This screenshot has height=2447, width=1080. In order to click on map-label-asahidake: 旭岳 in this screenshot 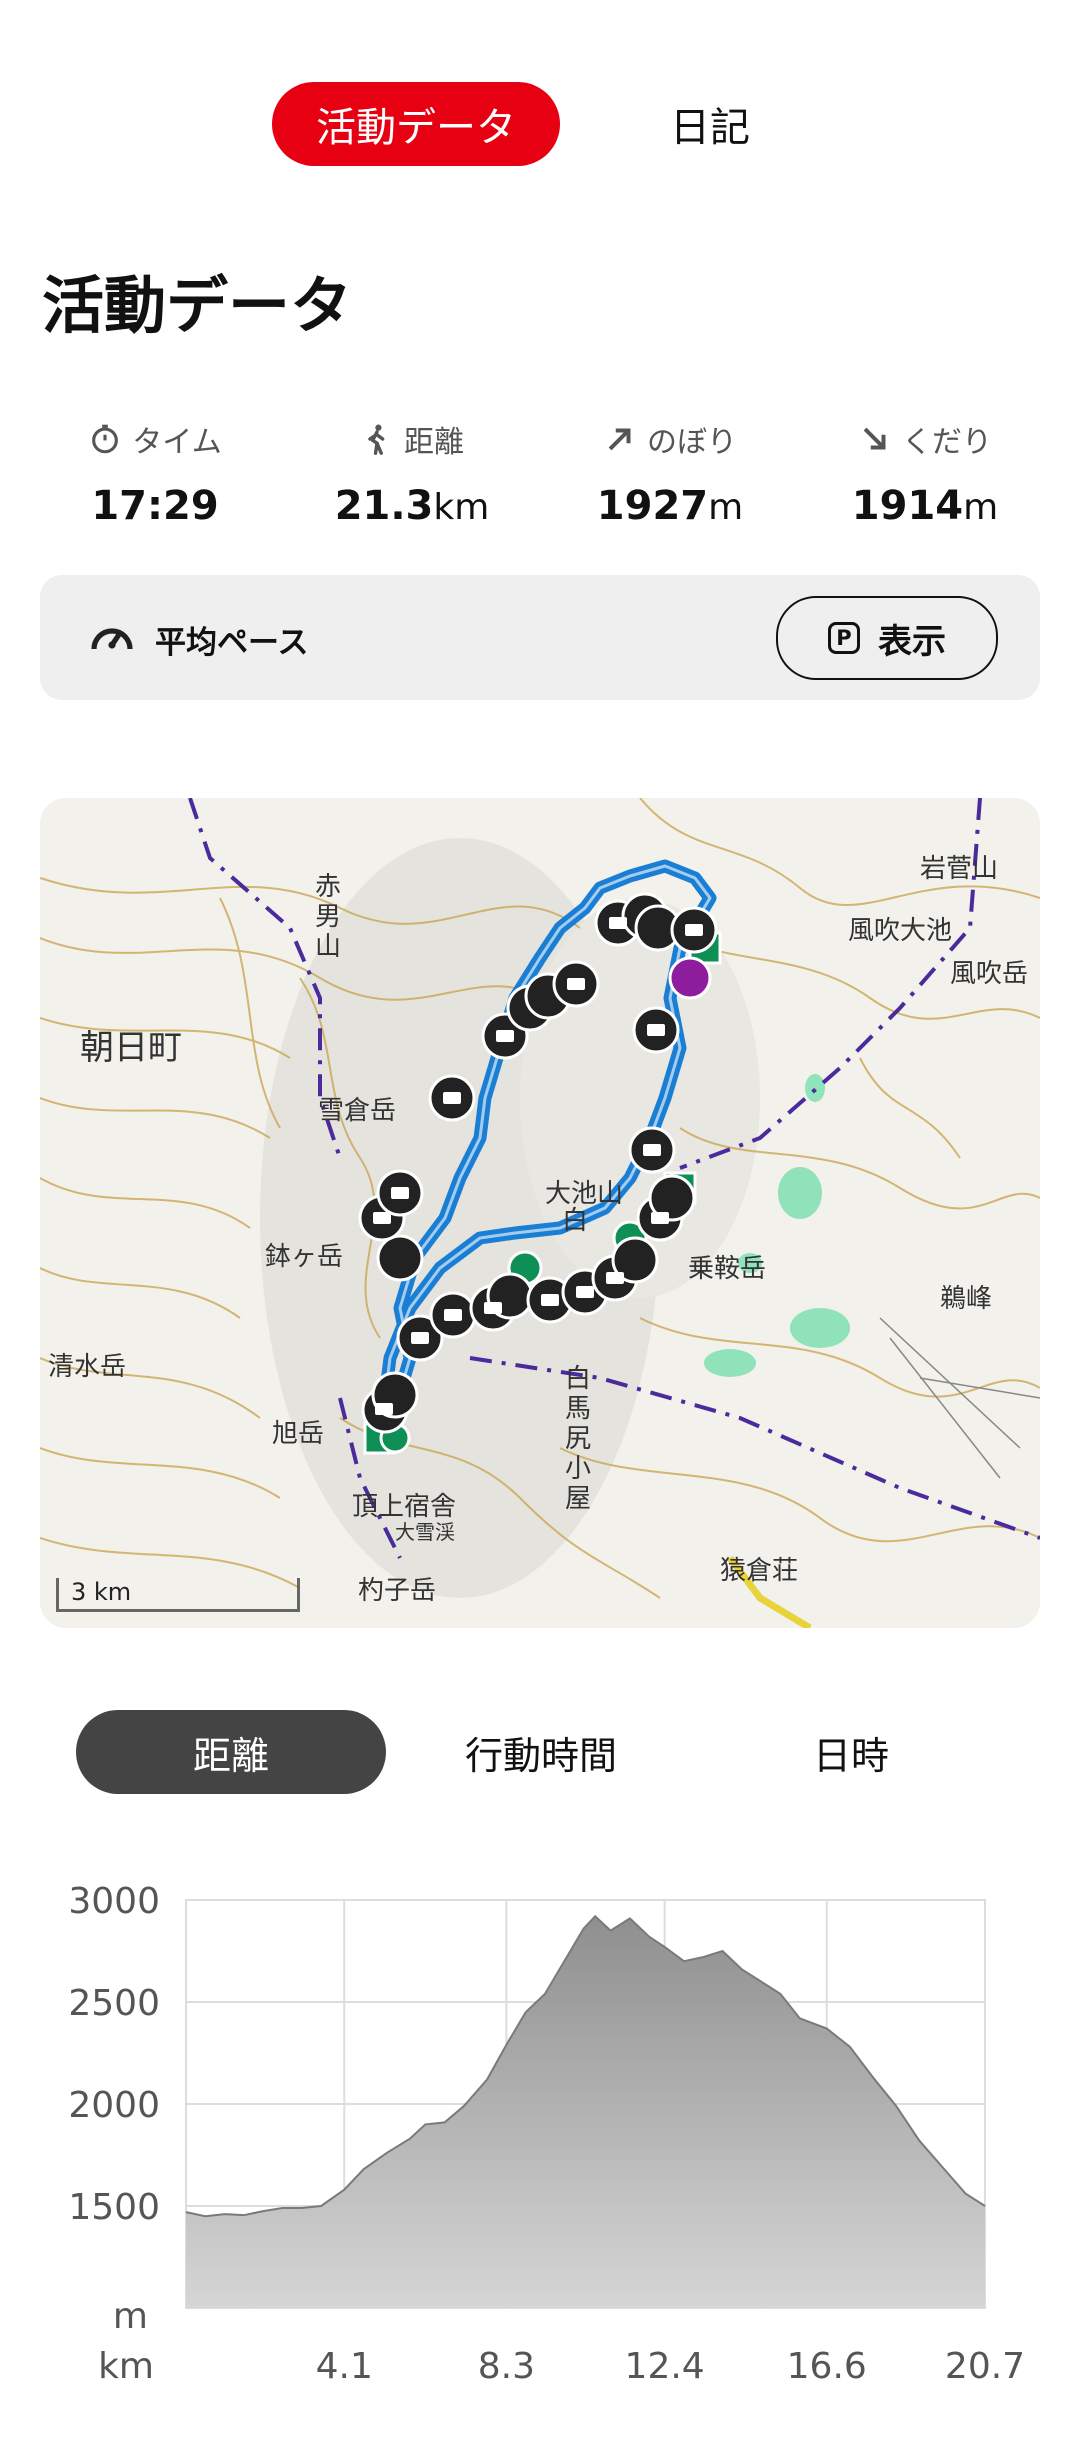, I will do `click(298, 1434)`.